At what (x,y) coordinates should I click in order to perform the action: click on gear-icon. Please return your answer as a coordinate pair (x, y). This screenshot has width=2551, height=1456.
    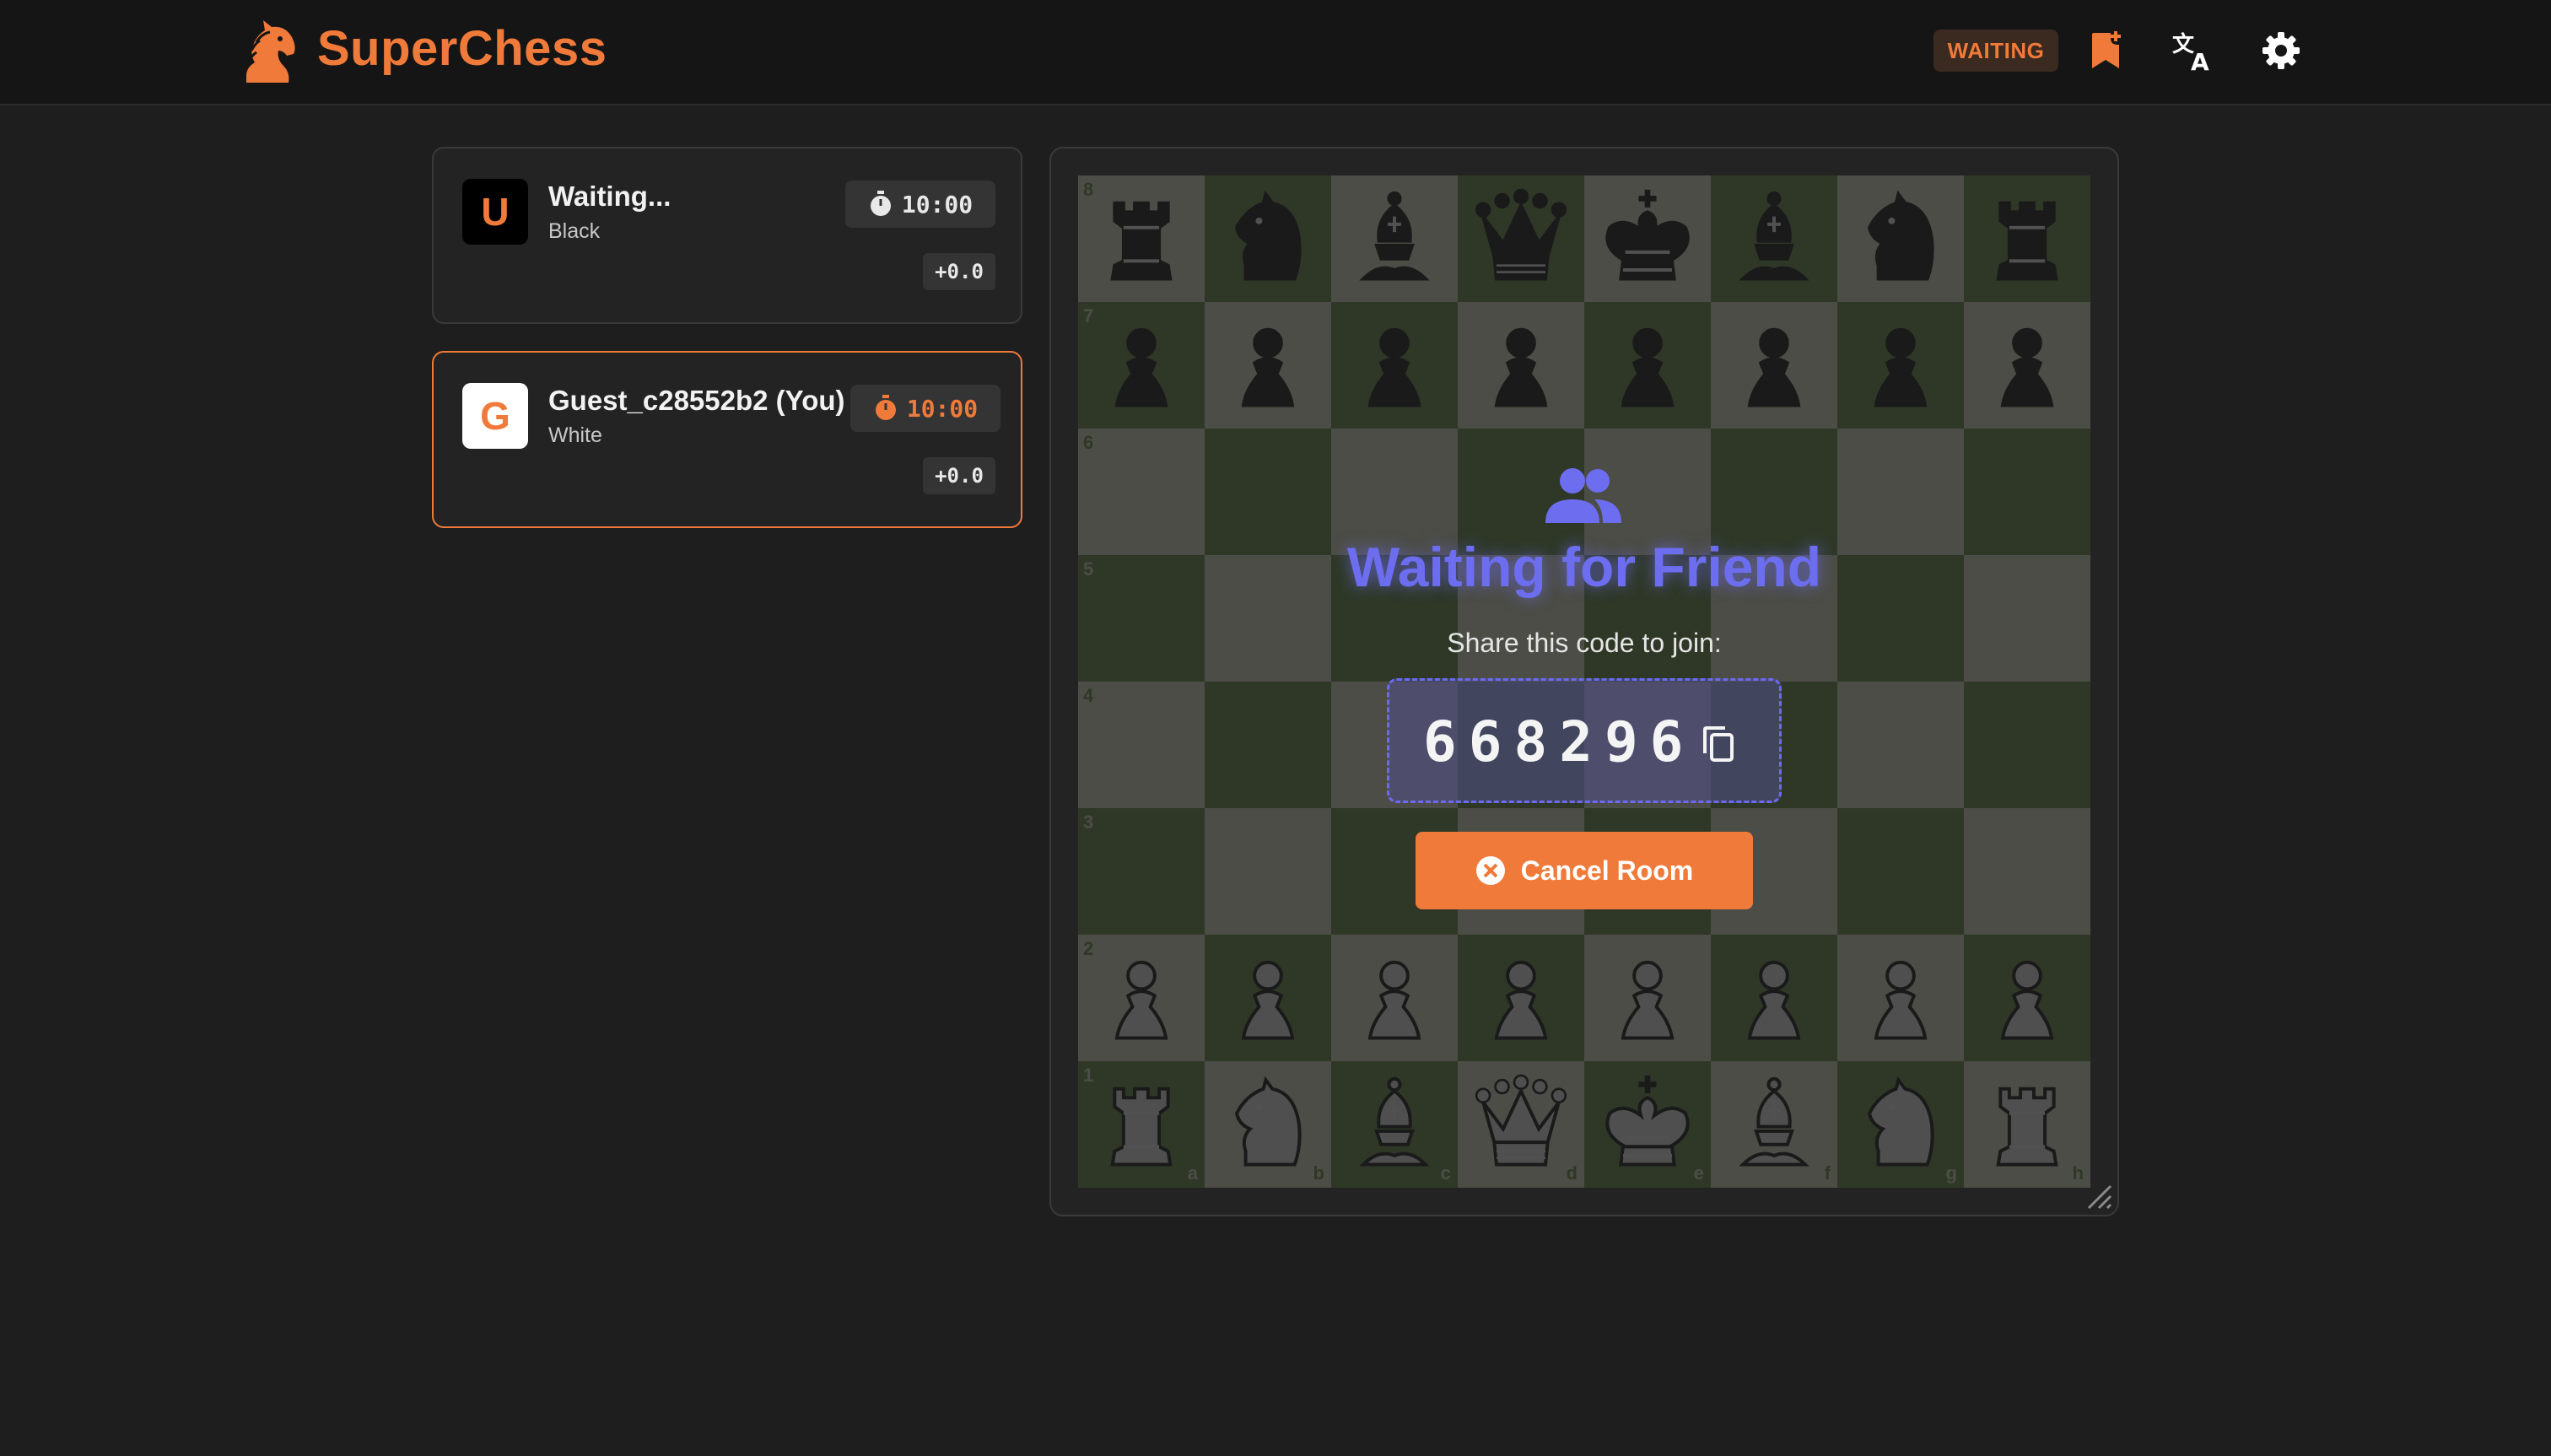
    Looking at the image, I should click on (2281, 50).